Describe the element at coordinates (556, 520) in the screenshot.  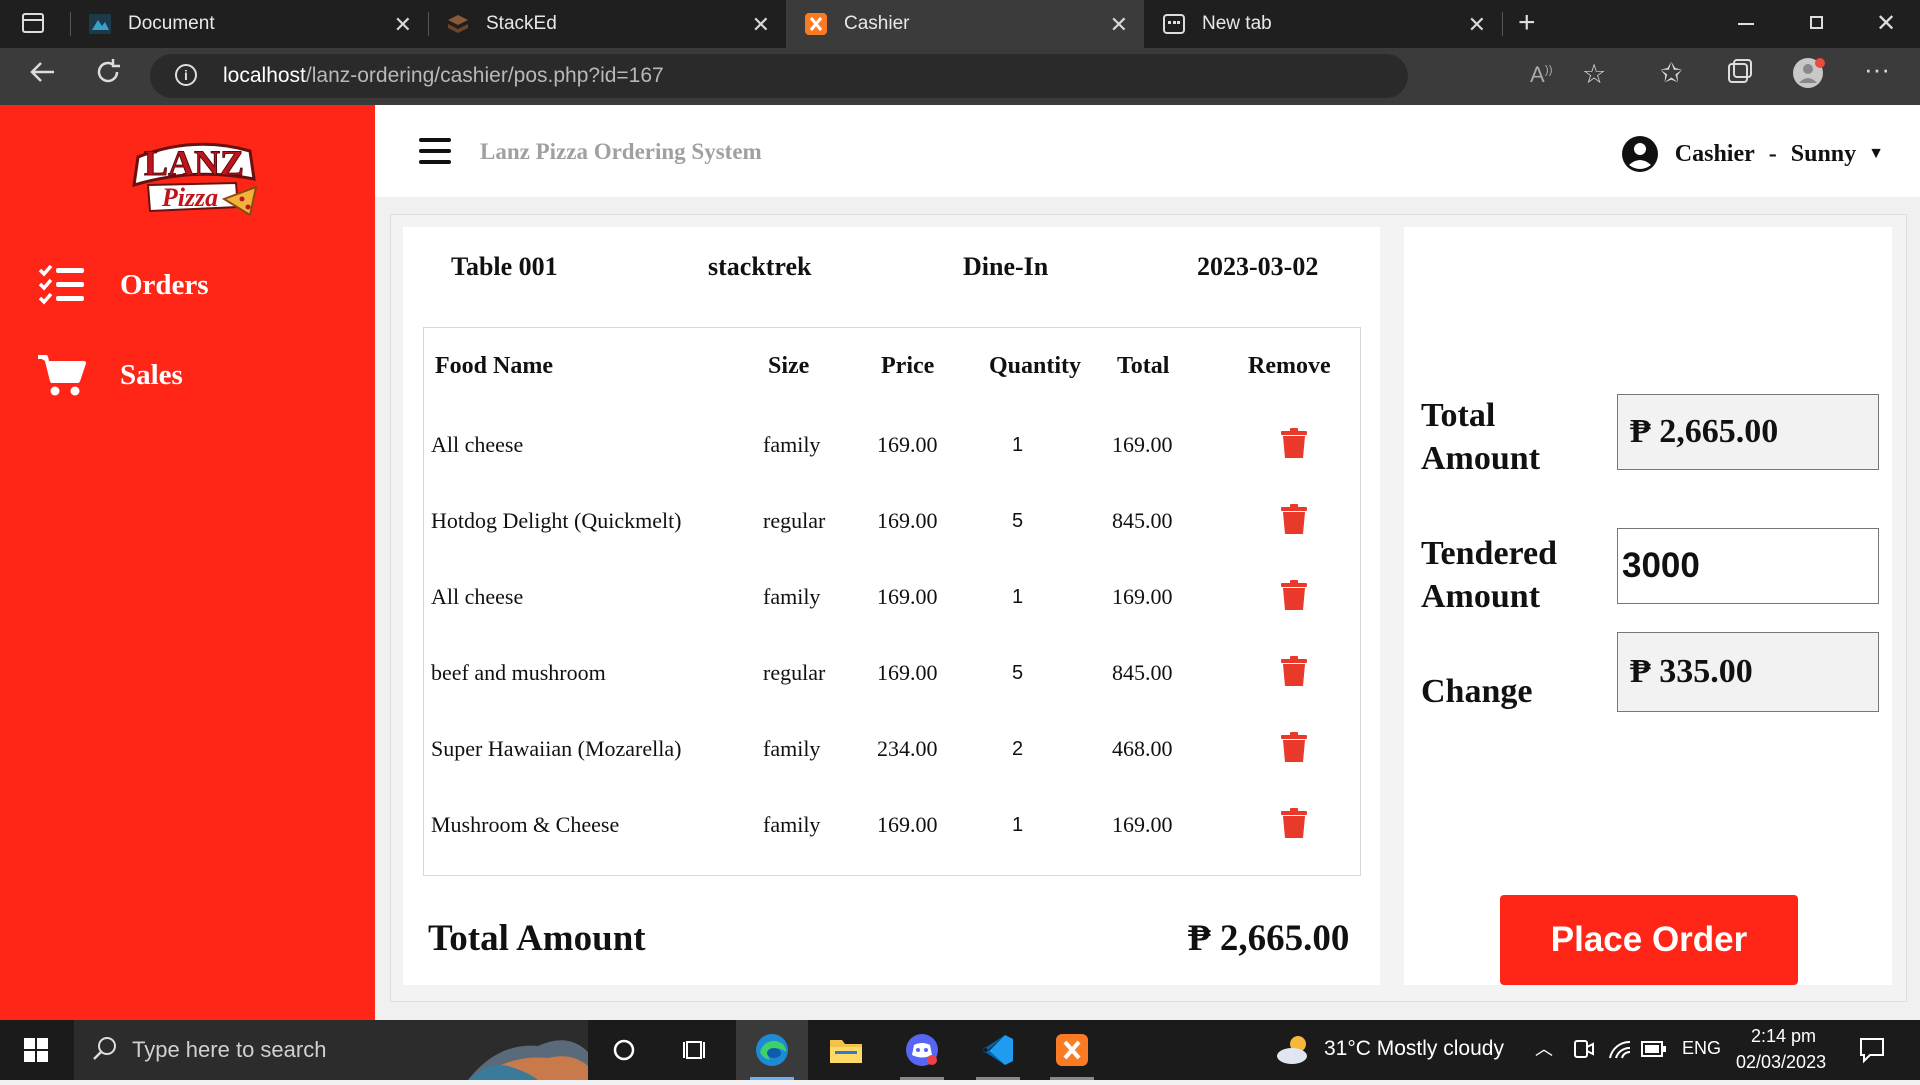
I see `item-name: Hotdog Delight (Quickmelt)` at that location.